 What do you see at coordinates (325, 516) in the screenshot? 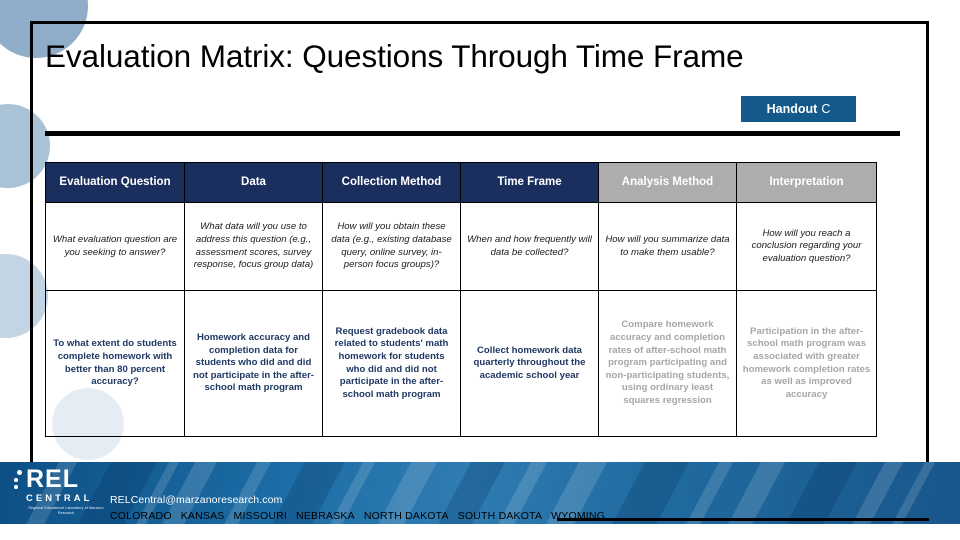
I see `state-nebraska: NEBRASKA` at bounding box center [325, 516].